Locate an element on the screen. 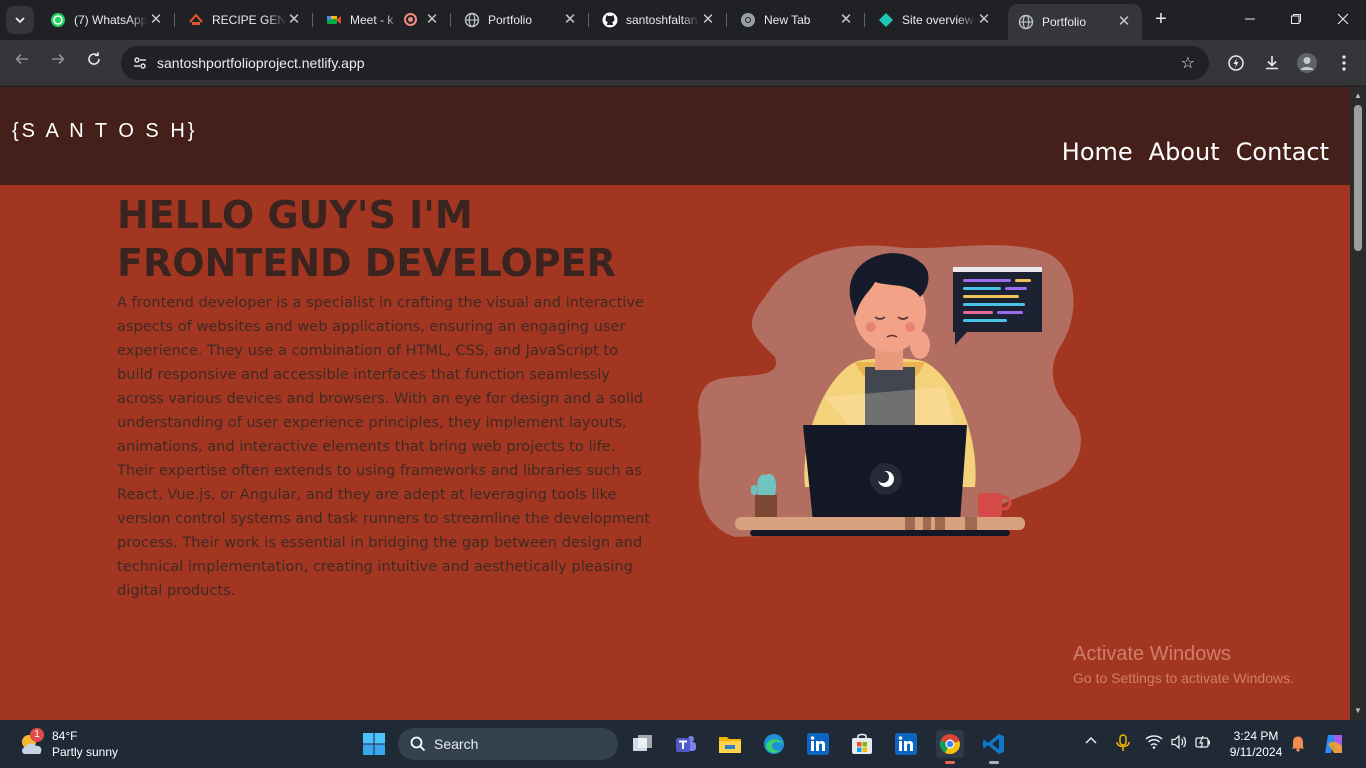 The height and width of the screenshot is (768, 1366). edge-icon is located at coordinates (774, 744).